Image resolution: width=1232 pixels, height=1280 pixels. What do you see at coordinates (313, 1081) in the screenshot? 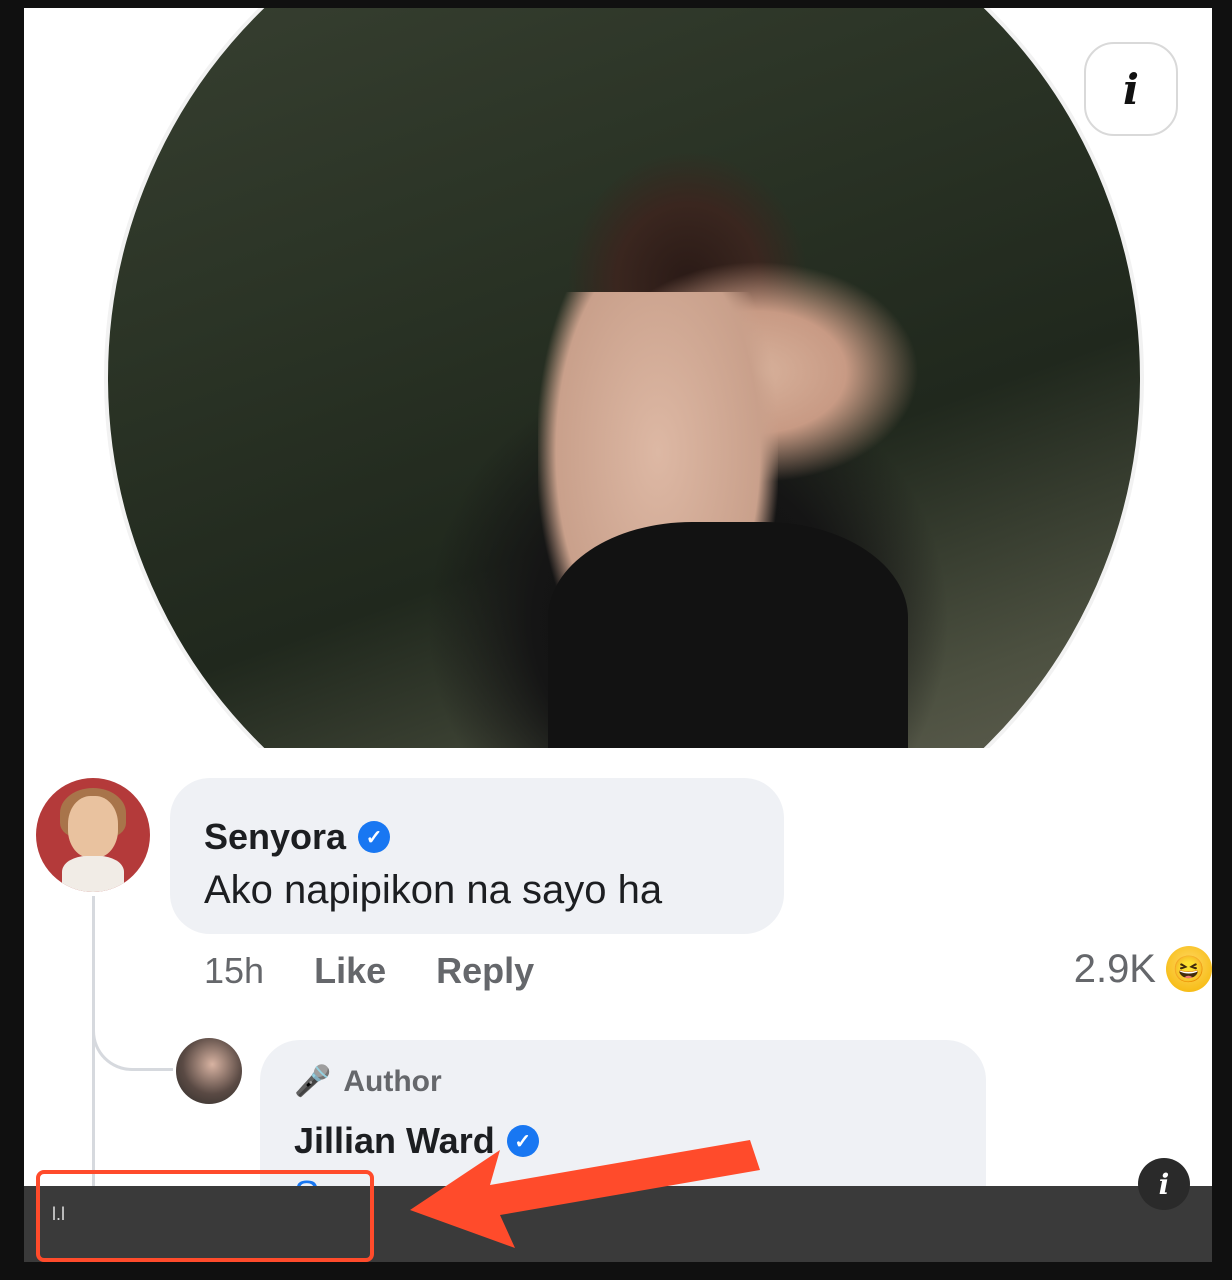
I see `microphone-icon: 🎤` at bounding box center [313, 1081].